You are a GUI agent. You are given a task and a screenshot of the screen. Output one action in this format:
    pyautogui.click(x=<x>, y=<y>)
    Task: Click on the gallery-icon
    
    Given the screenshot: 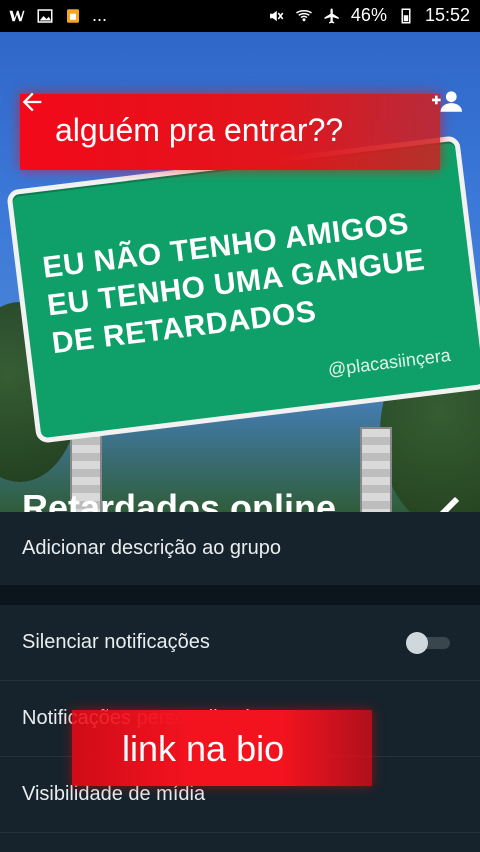 What is the action you would take?
    pyautogui.click(x=45, y=15)
    